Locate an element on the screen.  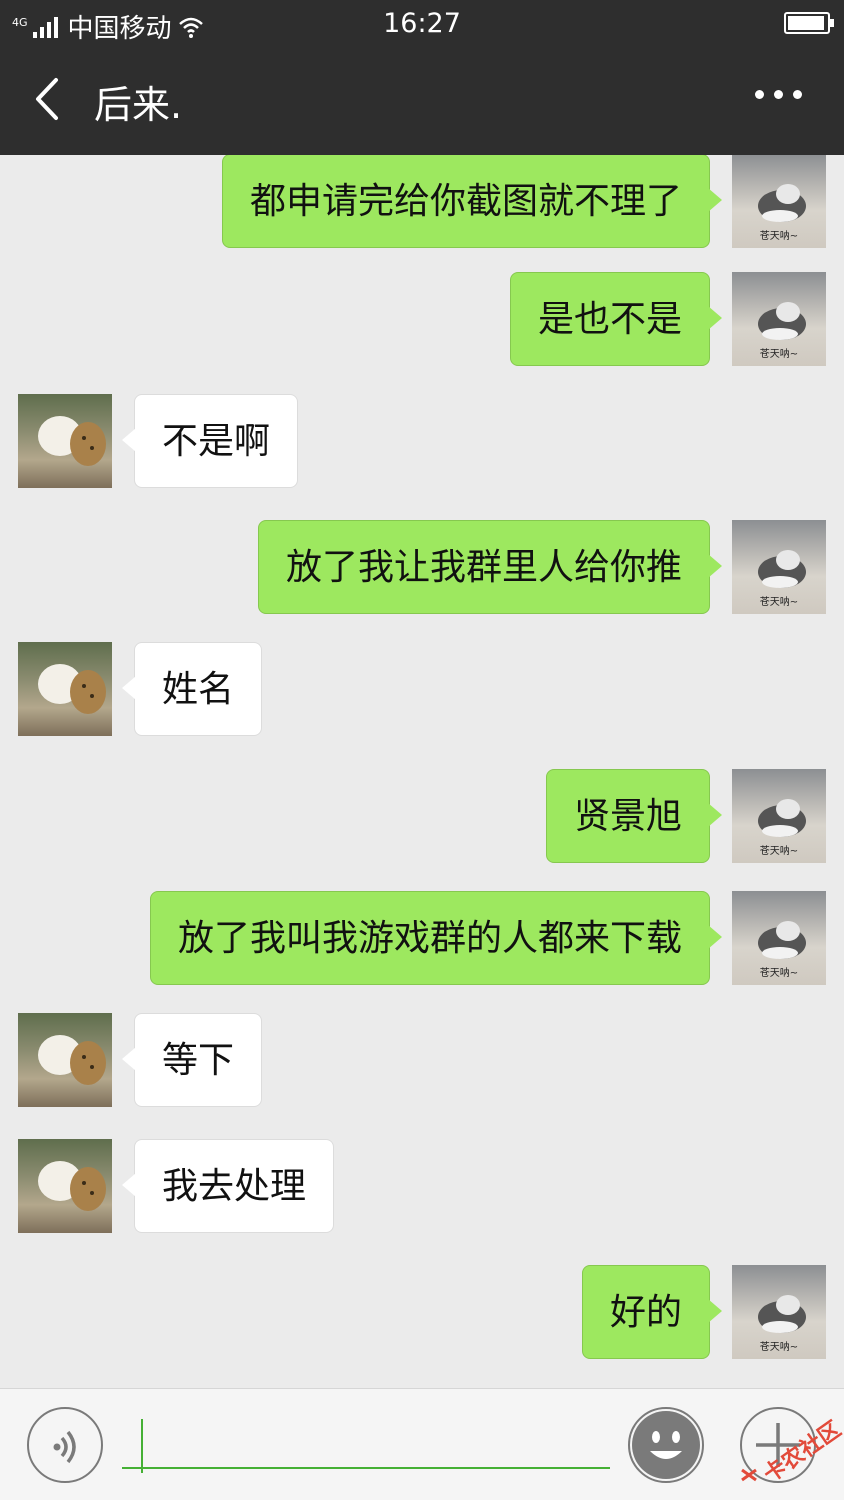
message-row: 放了我让我群里人给你推 苍天呐~ is located at coordinates (422, 568).